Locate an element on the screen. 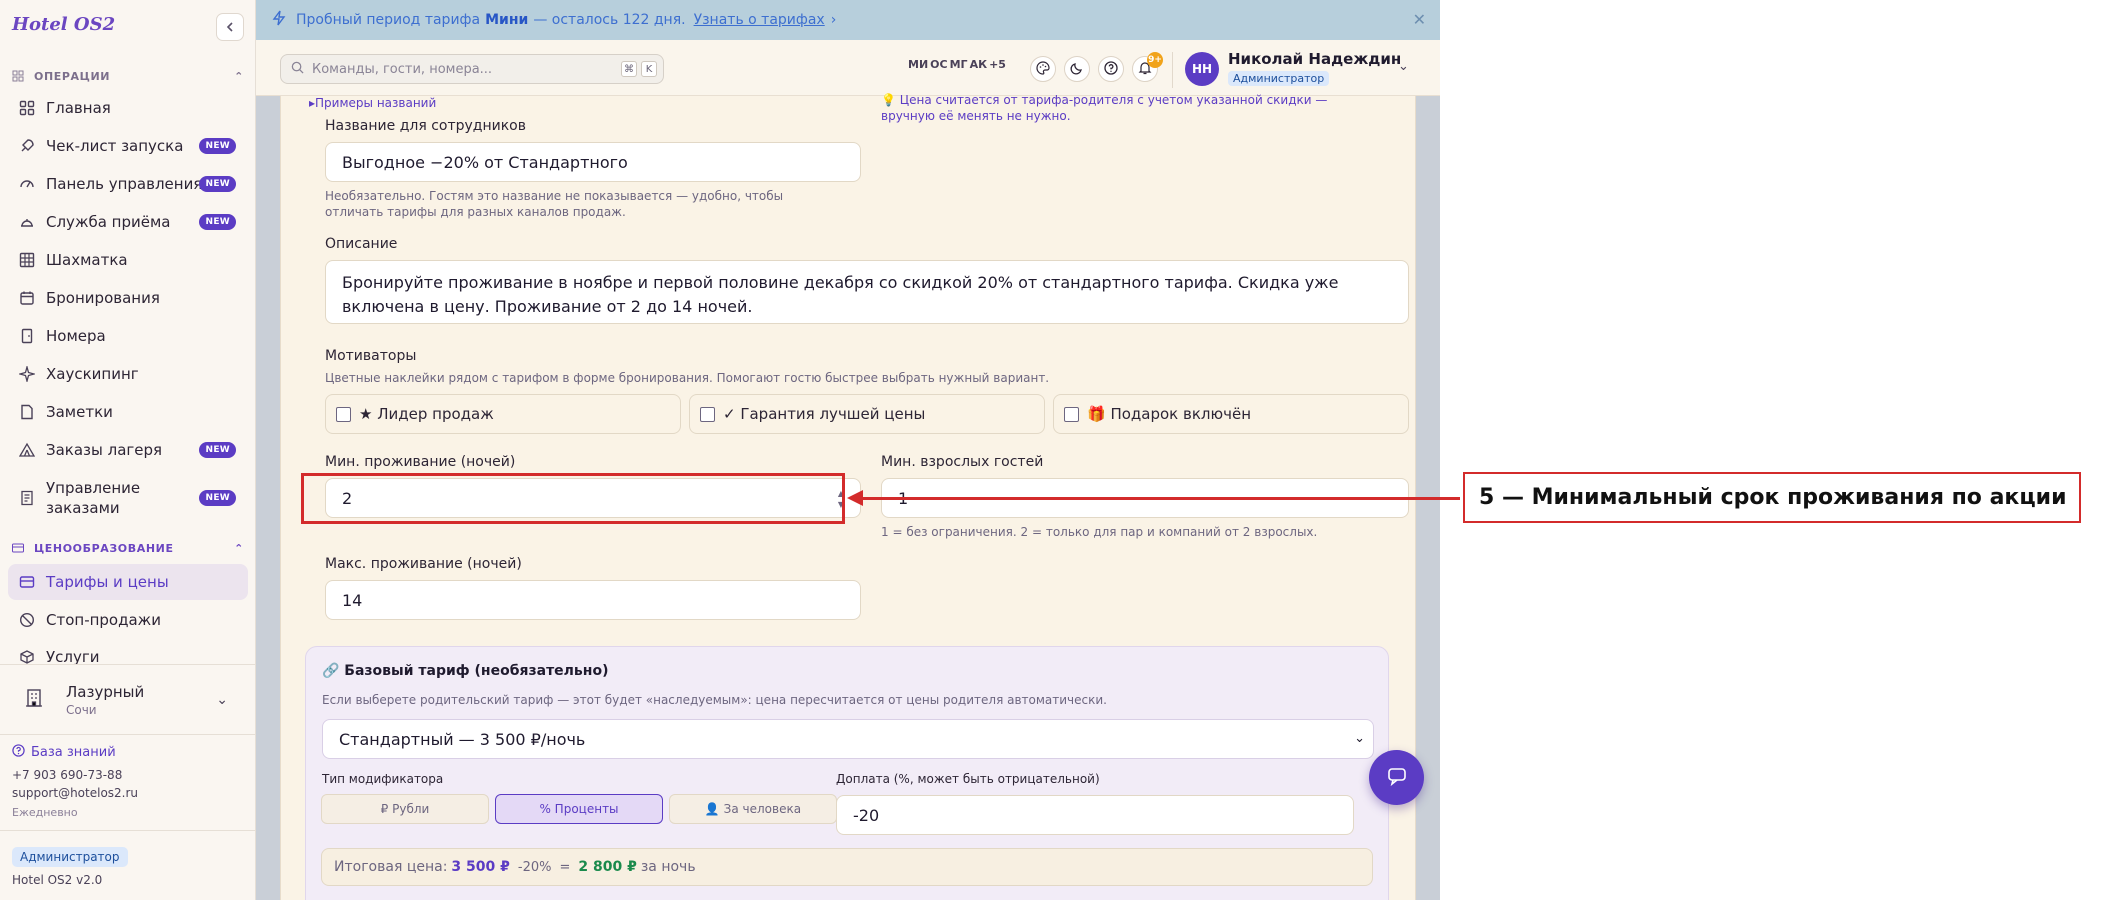  sidebar-item-label: Заметки is located at coordinates (79, 412).